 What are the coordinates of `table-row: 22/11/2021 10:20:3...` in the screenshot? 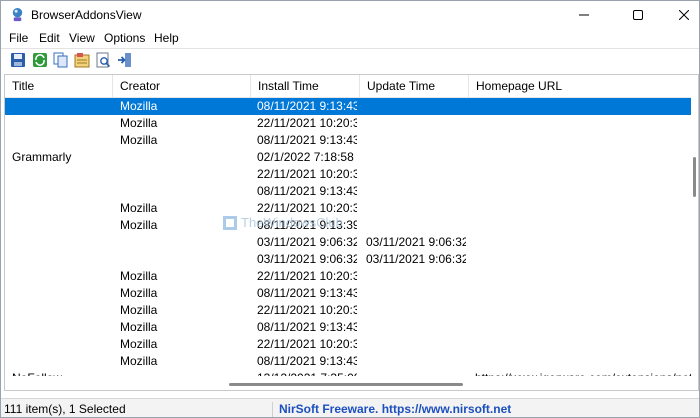 It's located at (348, 174).